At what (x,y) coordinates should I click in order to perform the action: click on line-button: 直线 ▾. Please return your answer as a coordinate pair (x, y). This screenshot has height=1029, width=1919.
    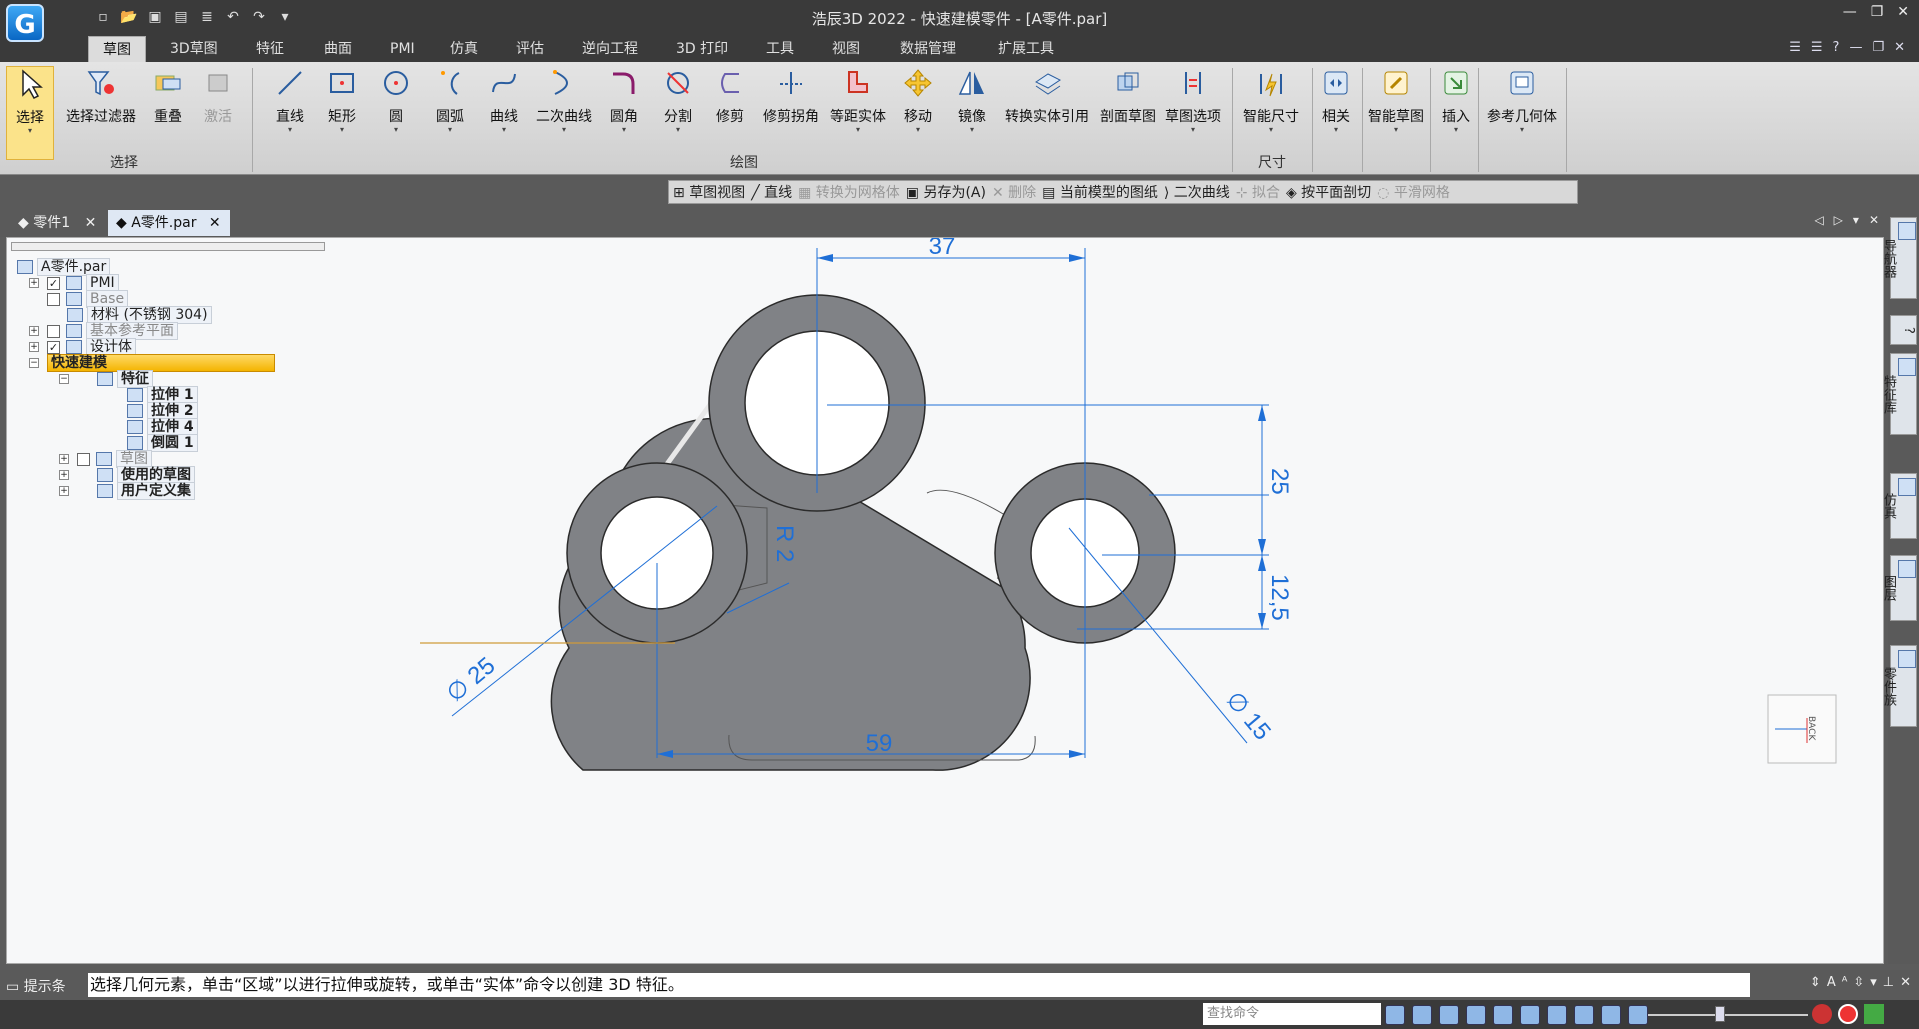
    Looking at the image, I should click on (290, 100).